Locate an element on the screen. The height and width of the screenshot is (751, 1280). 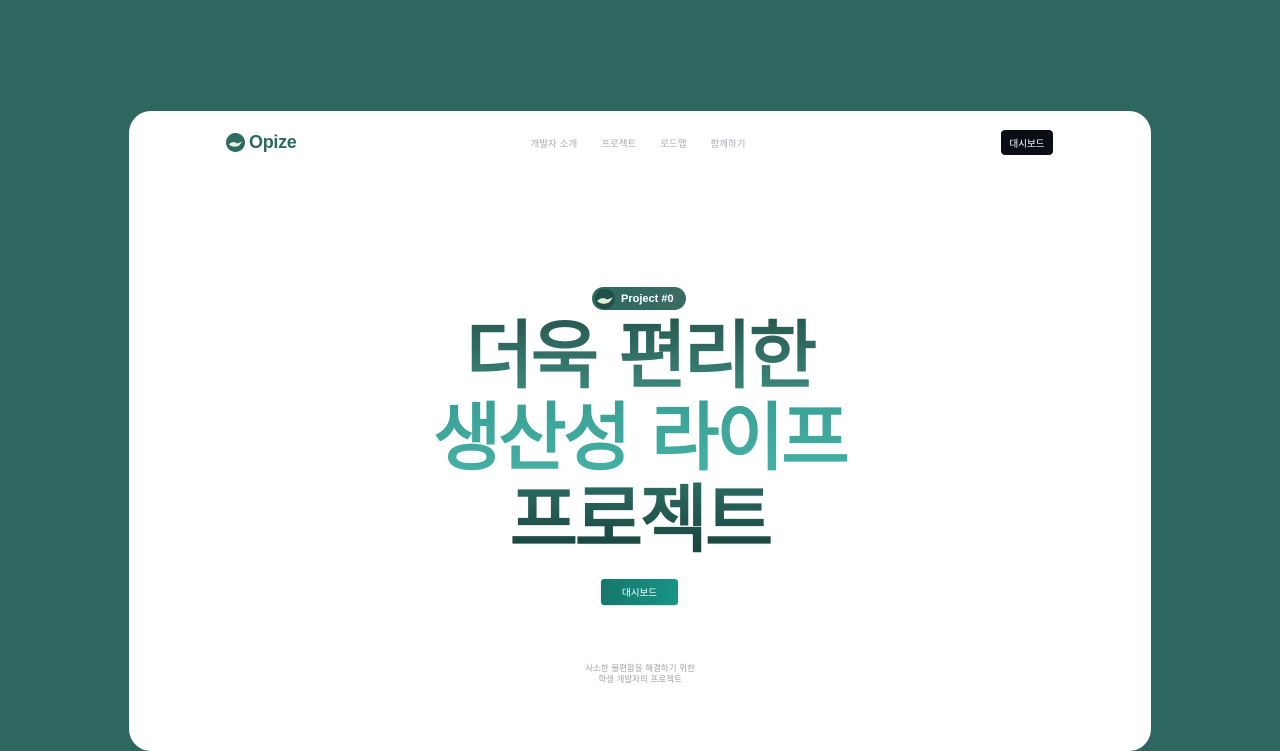
headline-line-3: 프로젝트 is located at coordinates (640, 520).